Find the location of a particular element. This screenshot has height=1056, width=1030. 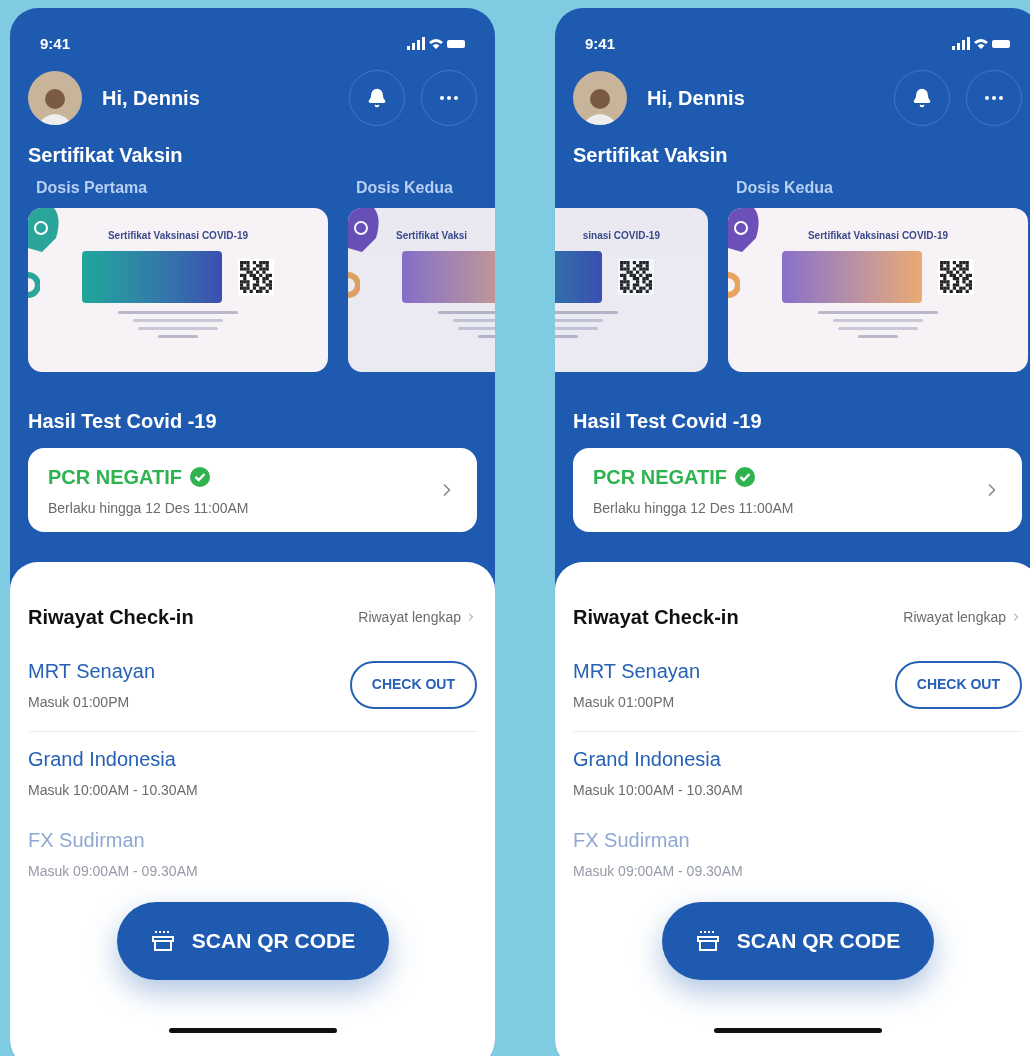

certificate-card: Sertifikat Vaksi is located at coordinates (421, 290).